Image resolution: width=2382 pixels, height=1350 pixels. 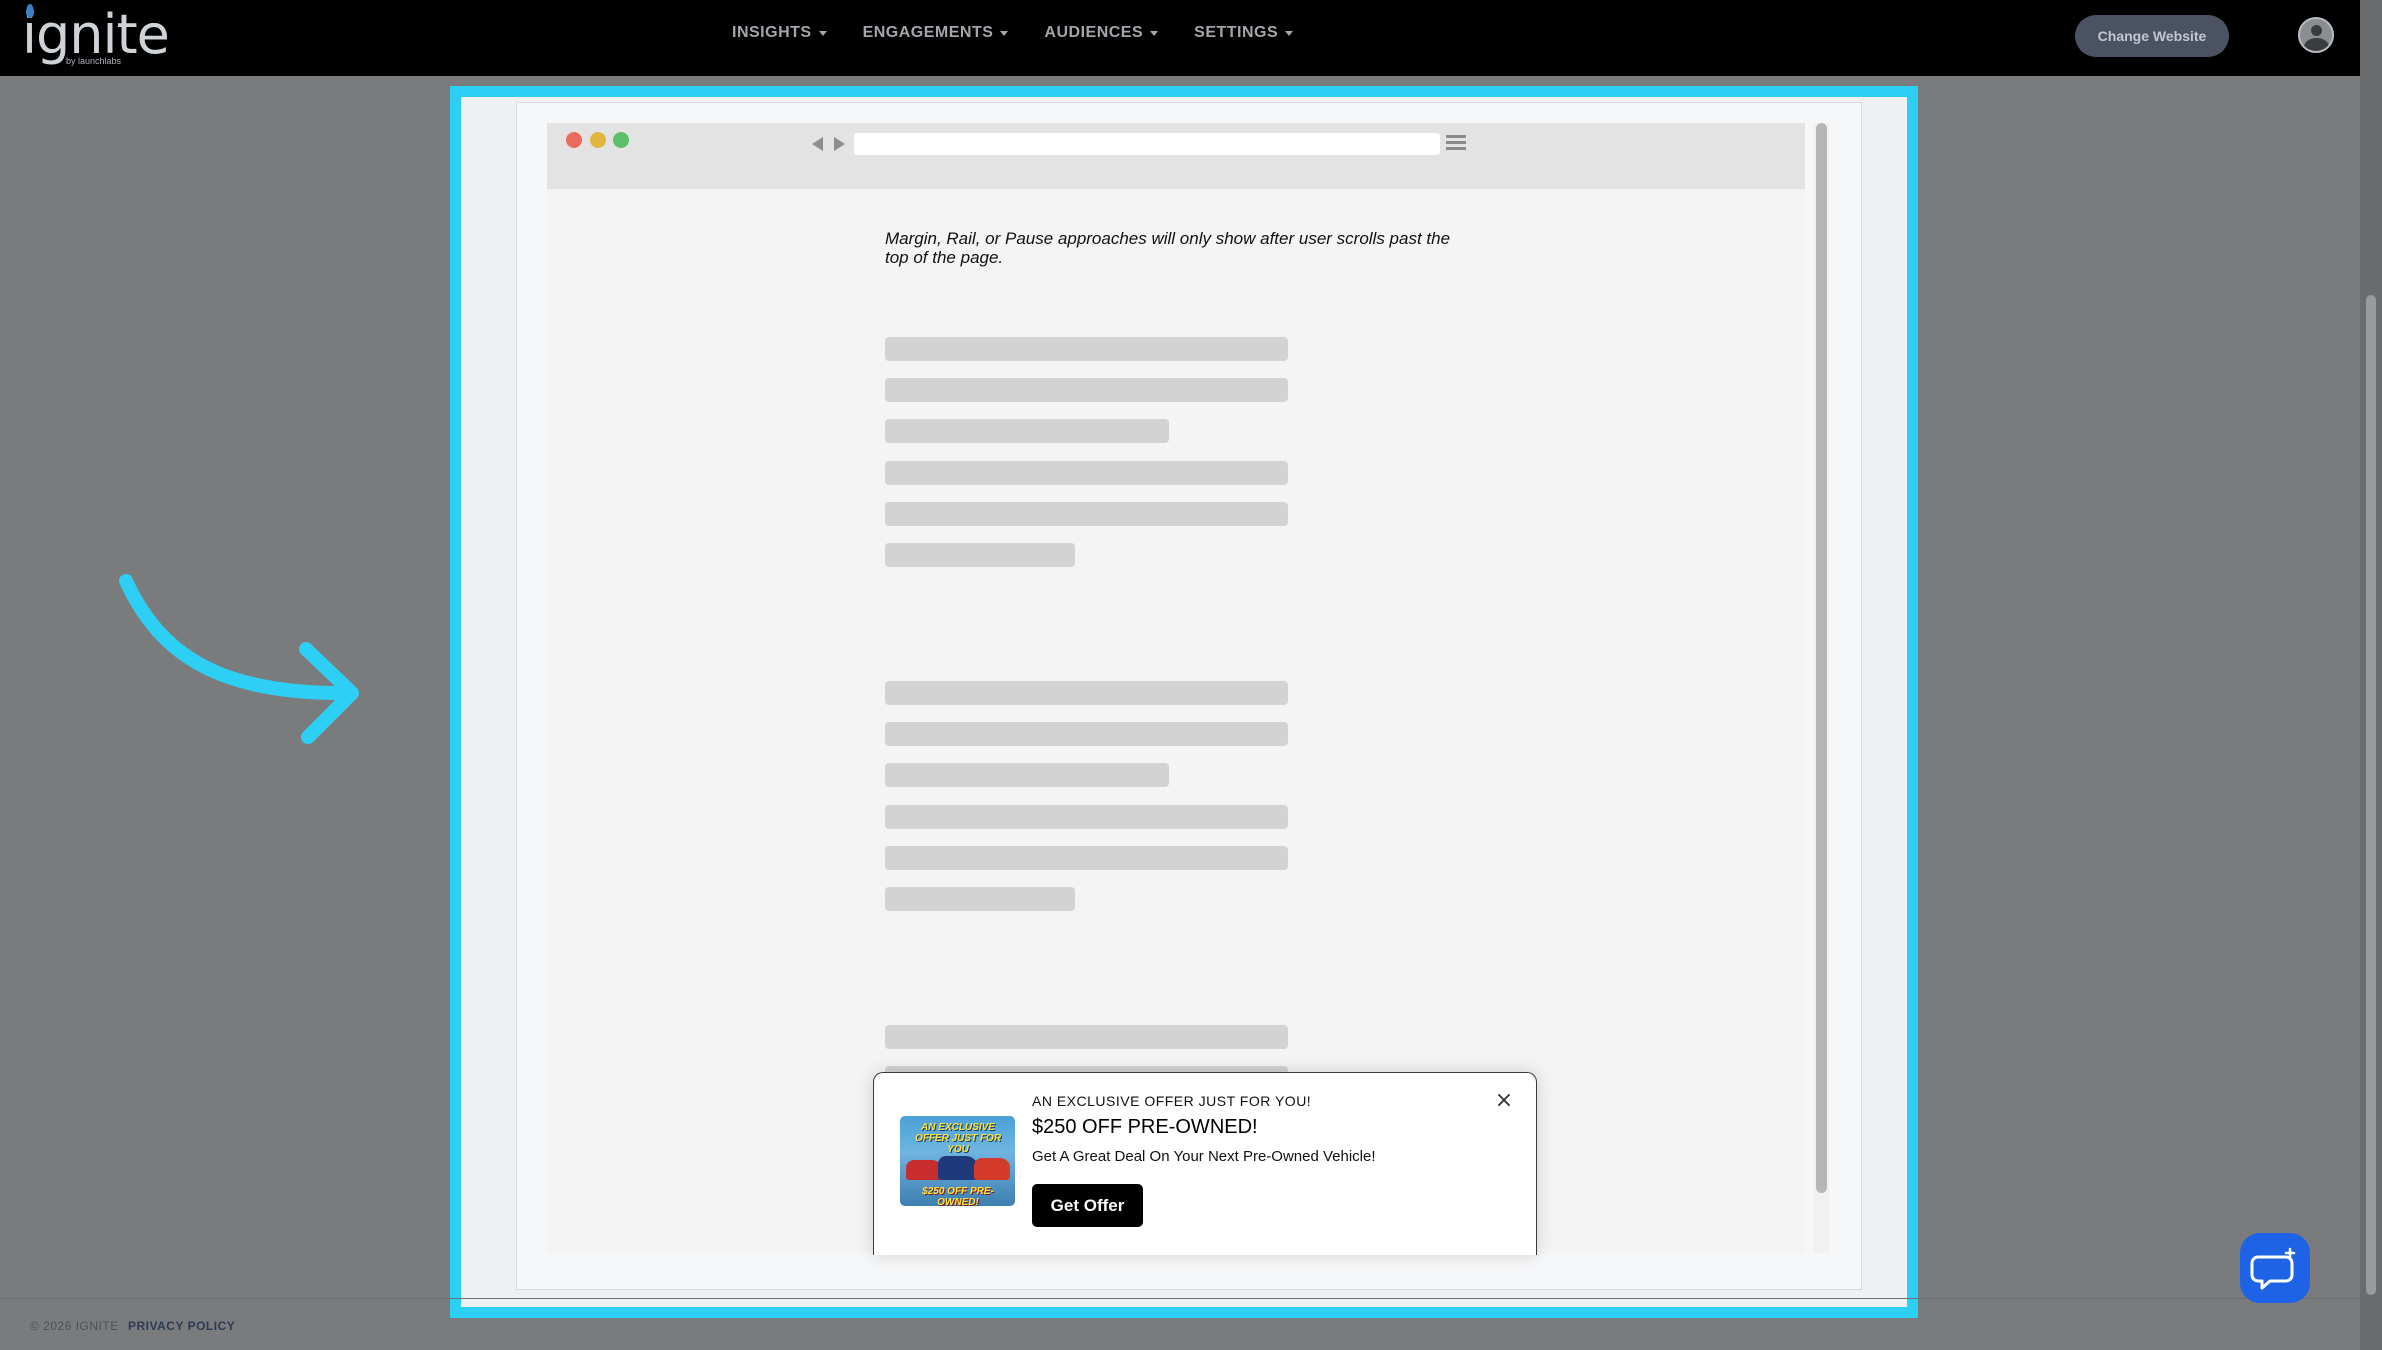 I want to click on copyright-text: © 2026 IGNITE, so click(x=74, y=1326).